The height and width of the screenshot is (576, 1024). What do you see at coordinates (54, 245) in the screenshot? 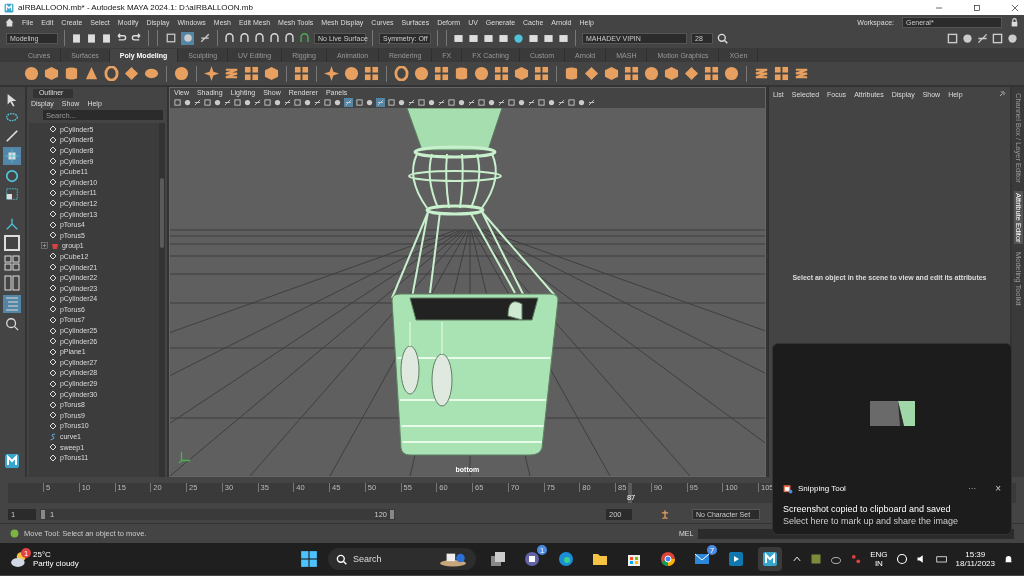
I see `group-icon` at bounding box center [54, 245].